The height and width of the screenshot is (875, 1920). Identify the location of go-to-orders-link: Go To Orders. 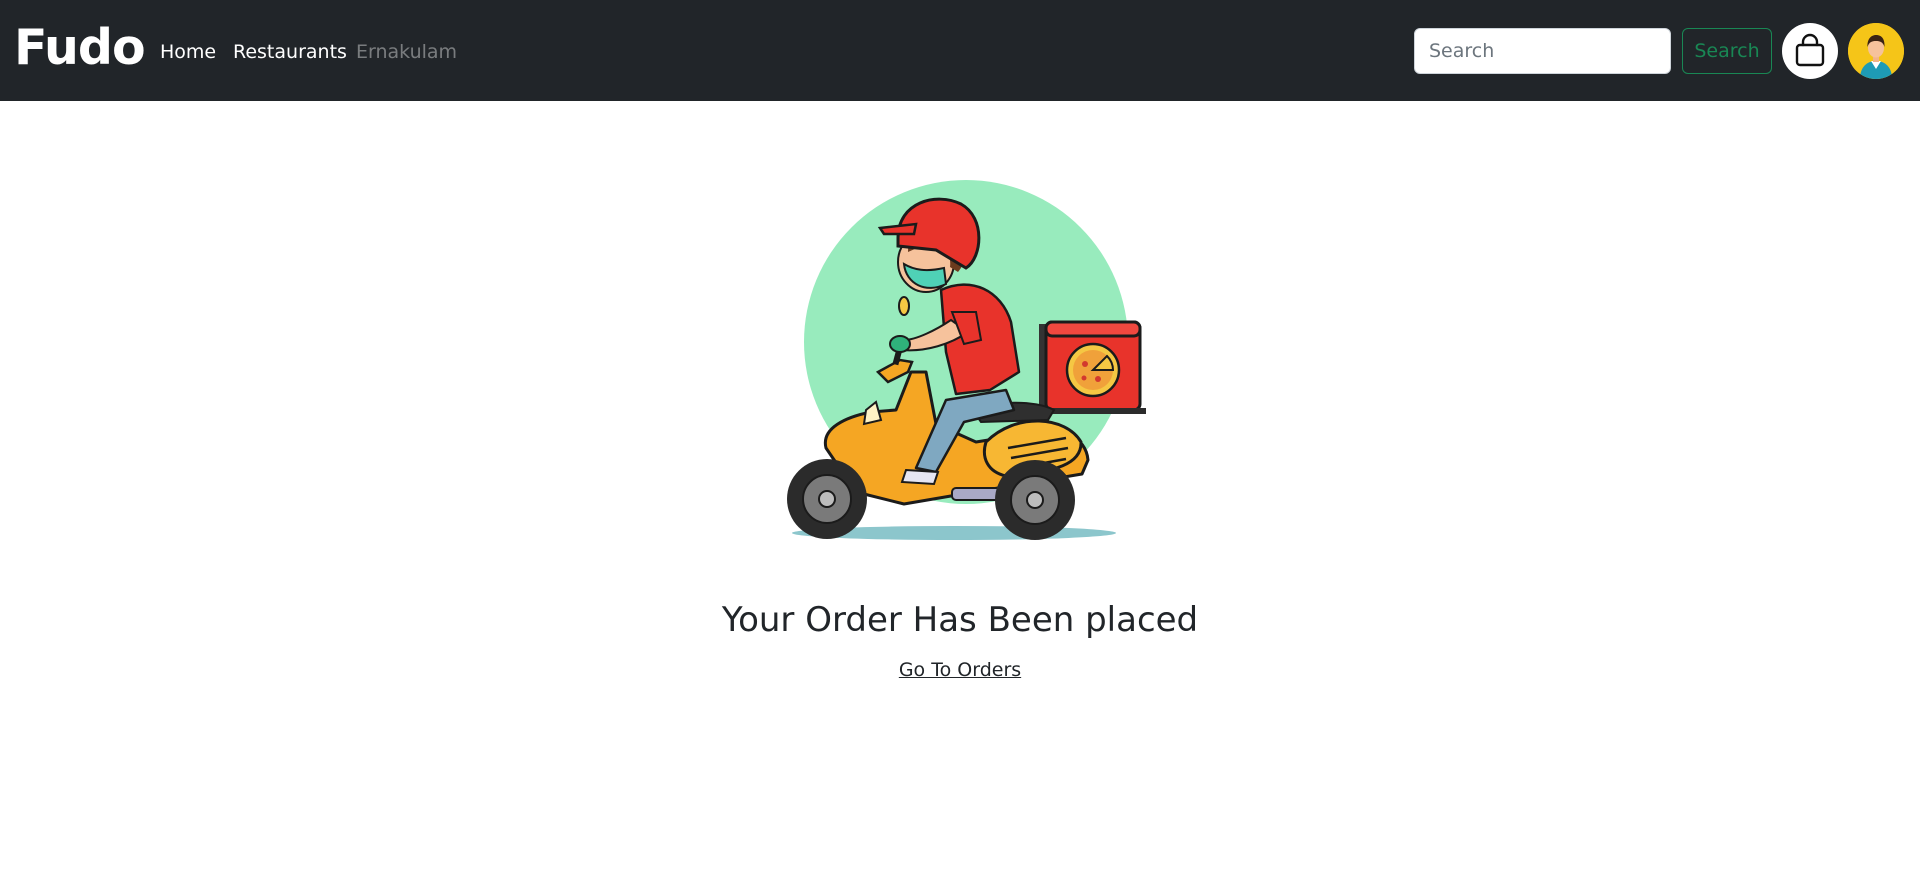
(960, 670).